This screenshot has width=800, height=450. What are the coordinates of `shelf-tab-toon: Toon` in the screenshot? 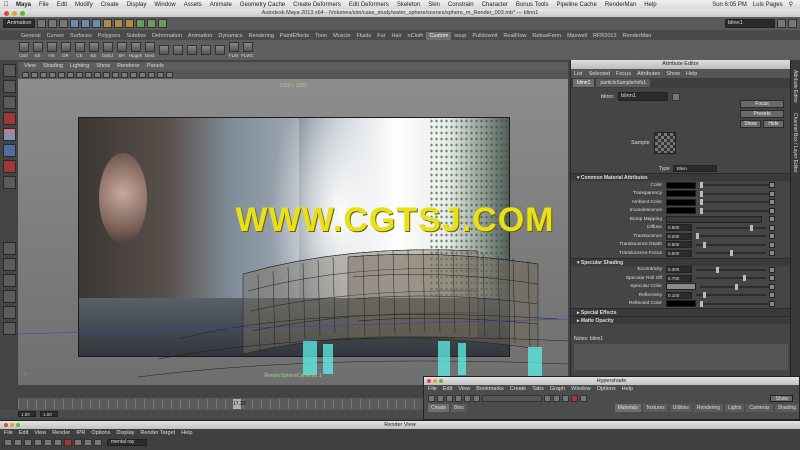 It's located at (321, 36).